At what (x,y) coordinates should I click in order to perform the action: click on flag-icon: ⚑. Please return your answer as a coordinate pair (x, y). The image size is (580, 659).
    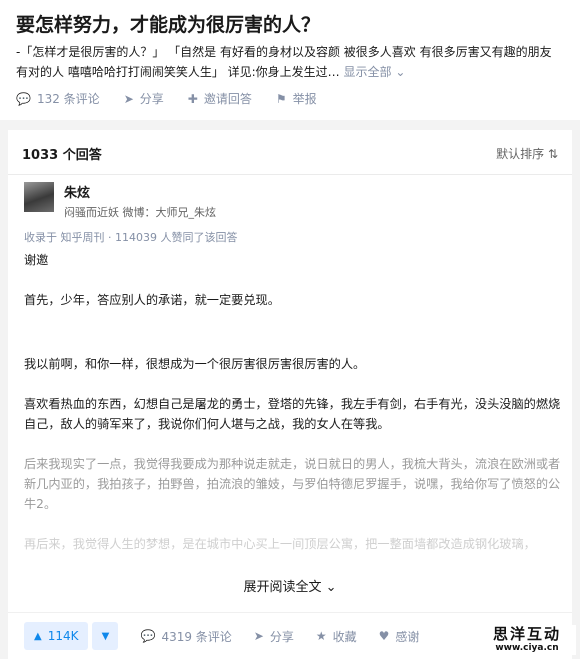
    Looking at the image, I should click on (281, 98).